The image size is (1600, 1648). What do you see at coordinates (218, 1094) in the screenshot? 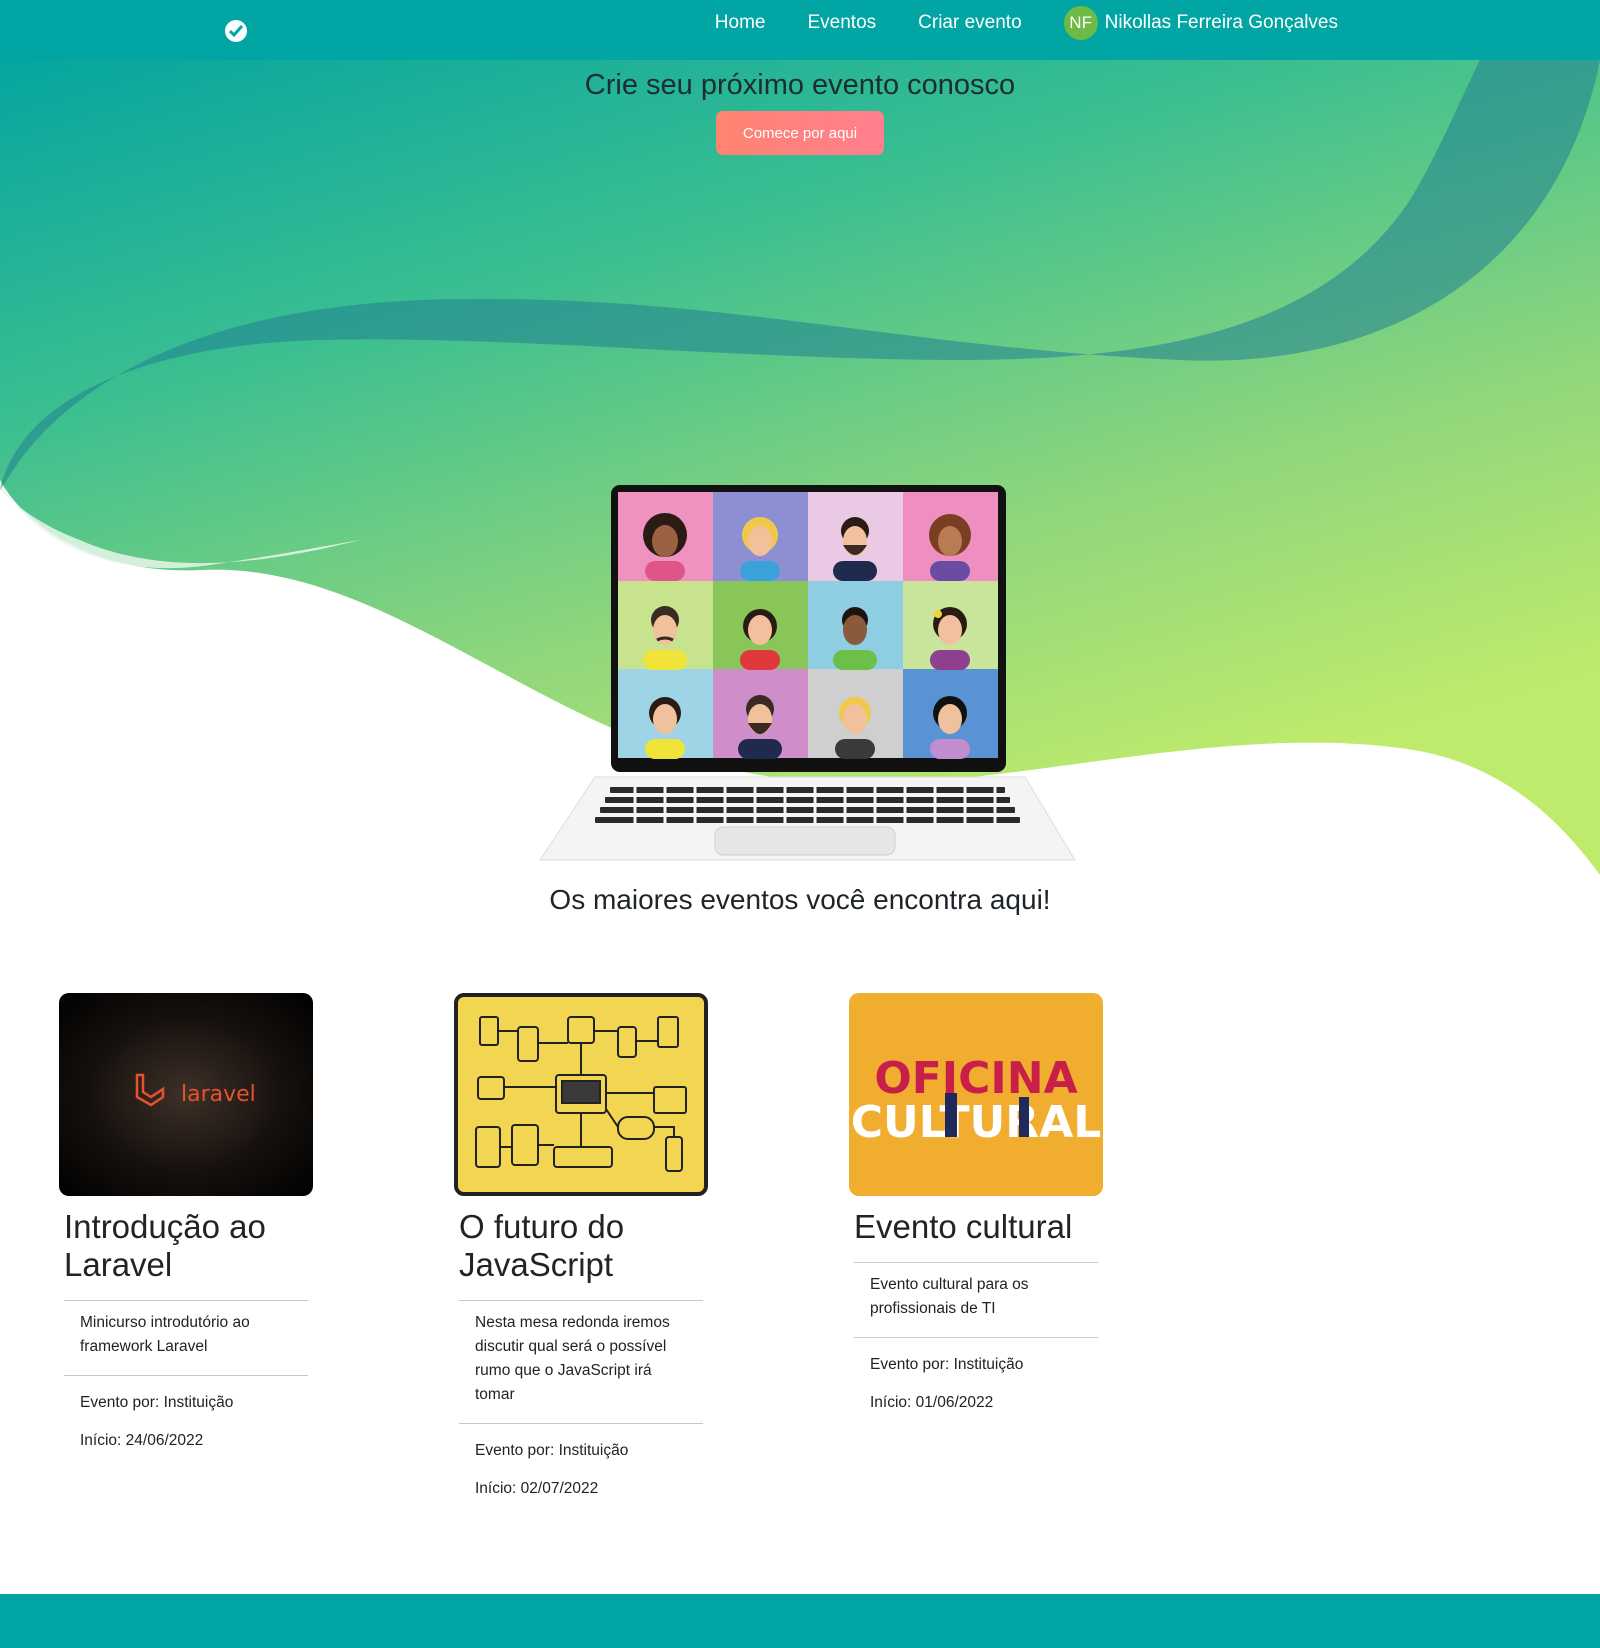
I see `laravel-logo-text: laravel` at bounding box center [218, 1094].